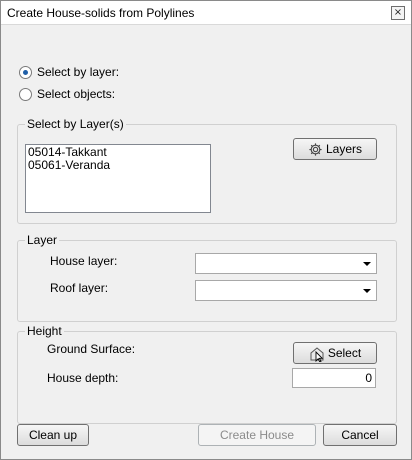 The image size is (412, 460). Describe the element at coordinates (315, 149) in the screenshot. I see `gear-icon` at that location.